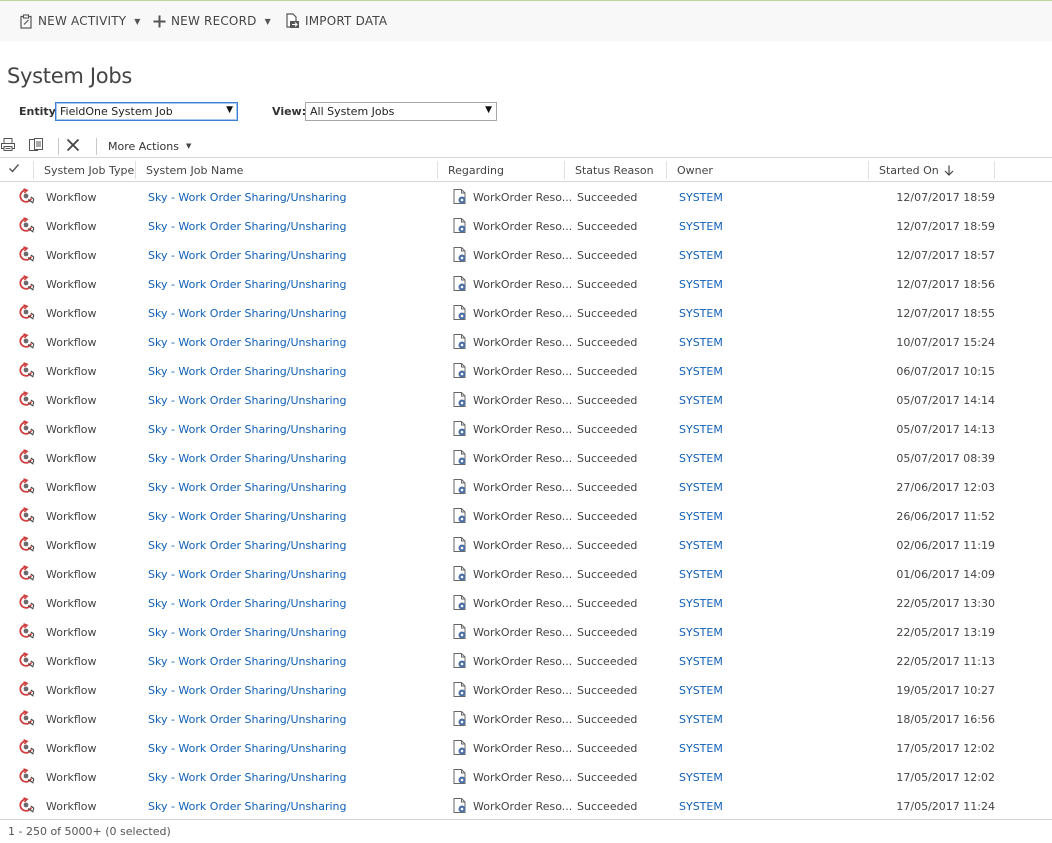 The width and height of the screenshot is (1052, 843). What do you see at coordinates (212, 21) in the screenshot?
I see `new-record-button: NEW RECORD ▼` at bounding box center [212, 21].